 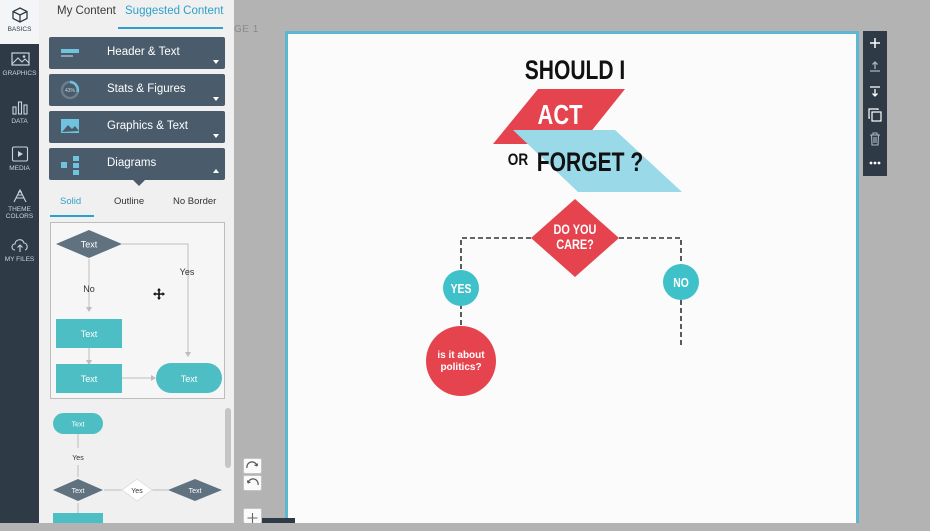 I want to click on rail-graphics: GRAPHICS, so click(x=19, y=69).